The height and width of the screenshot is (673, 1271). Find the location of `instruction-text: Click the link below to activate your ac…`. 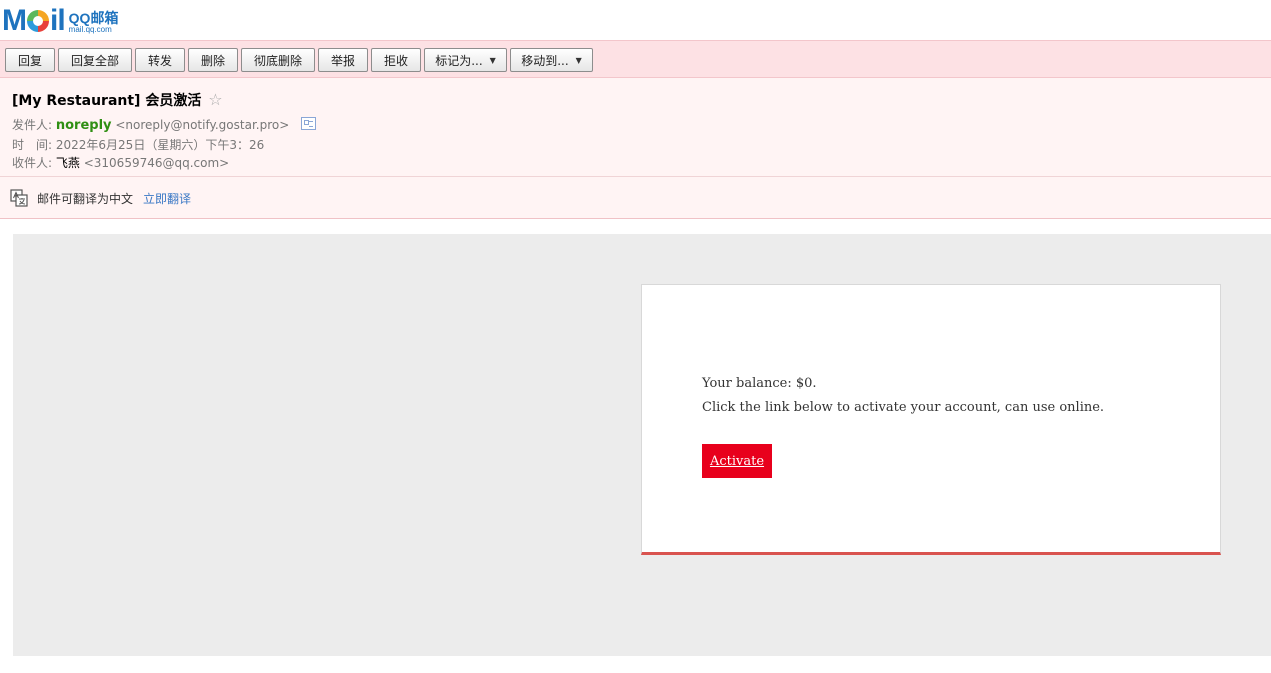

instruction-text: Click the link below to activate your ac… is located at coordinates (903, 407).